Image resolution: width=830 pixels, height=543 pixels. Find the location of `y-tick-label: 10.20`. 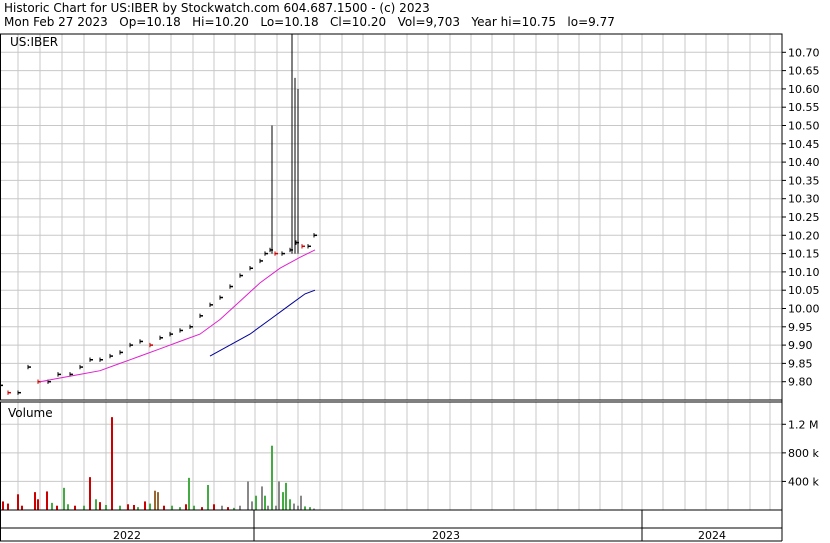

y-tick-label: 10.20 is located at coordinates (804, 235).